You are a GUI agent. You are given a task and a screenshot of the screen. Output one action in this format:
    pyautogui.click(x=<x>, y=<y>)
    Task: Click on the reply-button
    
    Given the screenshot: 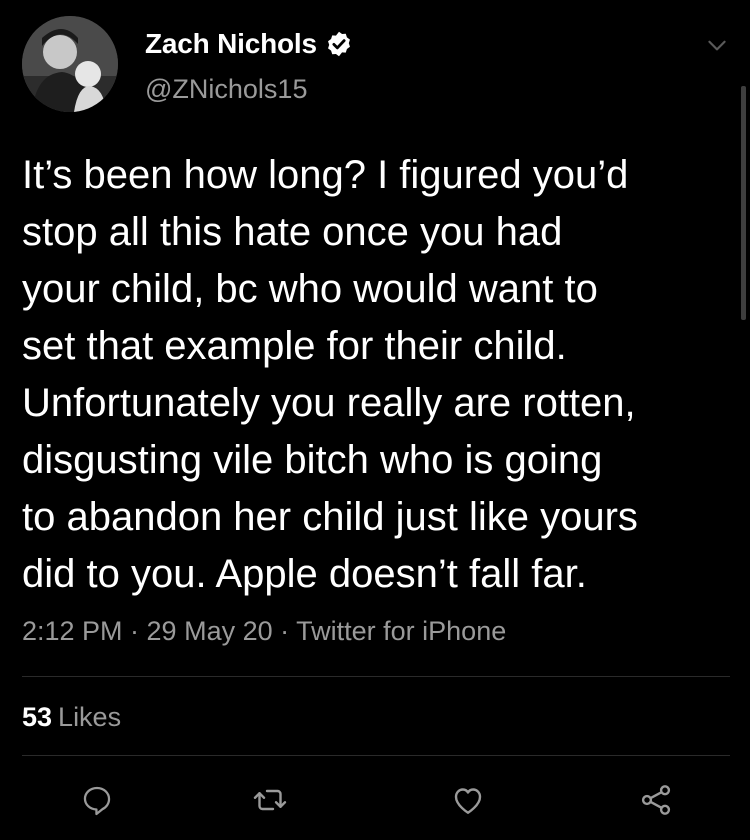 What is the action you would take?
    pyautogui.click(x=97, y=800)
    